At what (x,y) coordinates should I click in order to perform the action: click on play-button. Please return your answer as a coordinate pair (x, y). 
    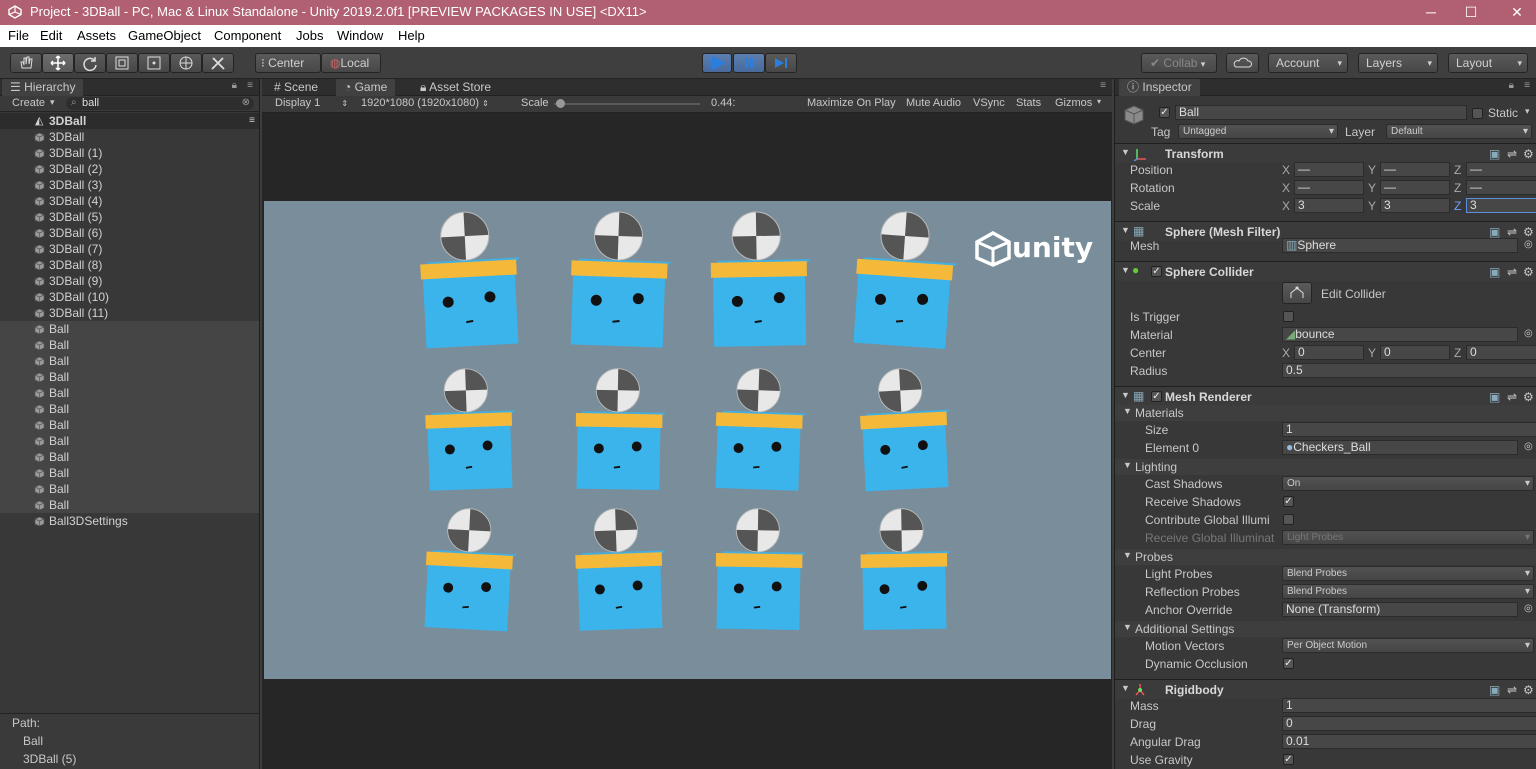
    Looking at the image, I should click on (717, 63).